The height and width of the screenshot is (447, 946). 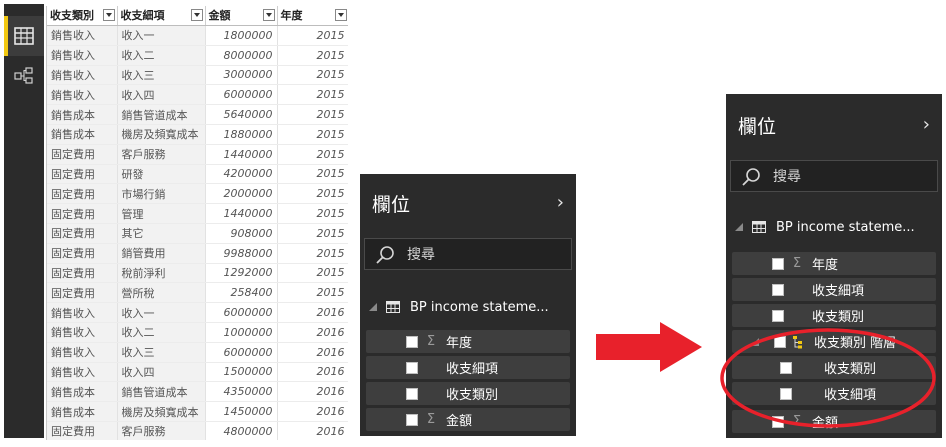 I want to click on table-row: 固定費用 客戶服務 1440000 2015, so click(x=197, y=154).